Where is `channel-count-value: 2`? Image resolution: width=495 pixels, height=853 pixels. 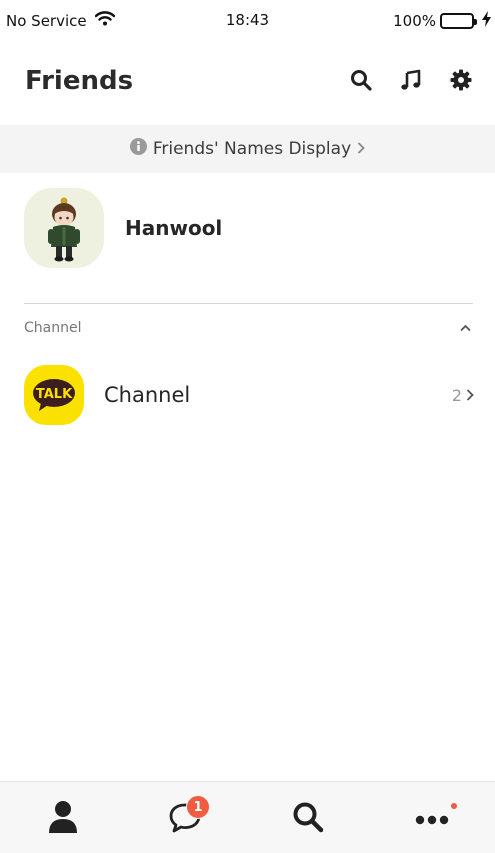 channel-count-value: 2 is located at coordinates (456, 395).